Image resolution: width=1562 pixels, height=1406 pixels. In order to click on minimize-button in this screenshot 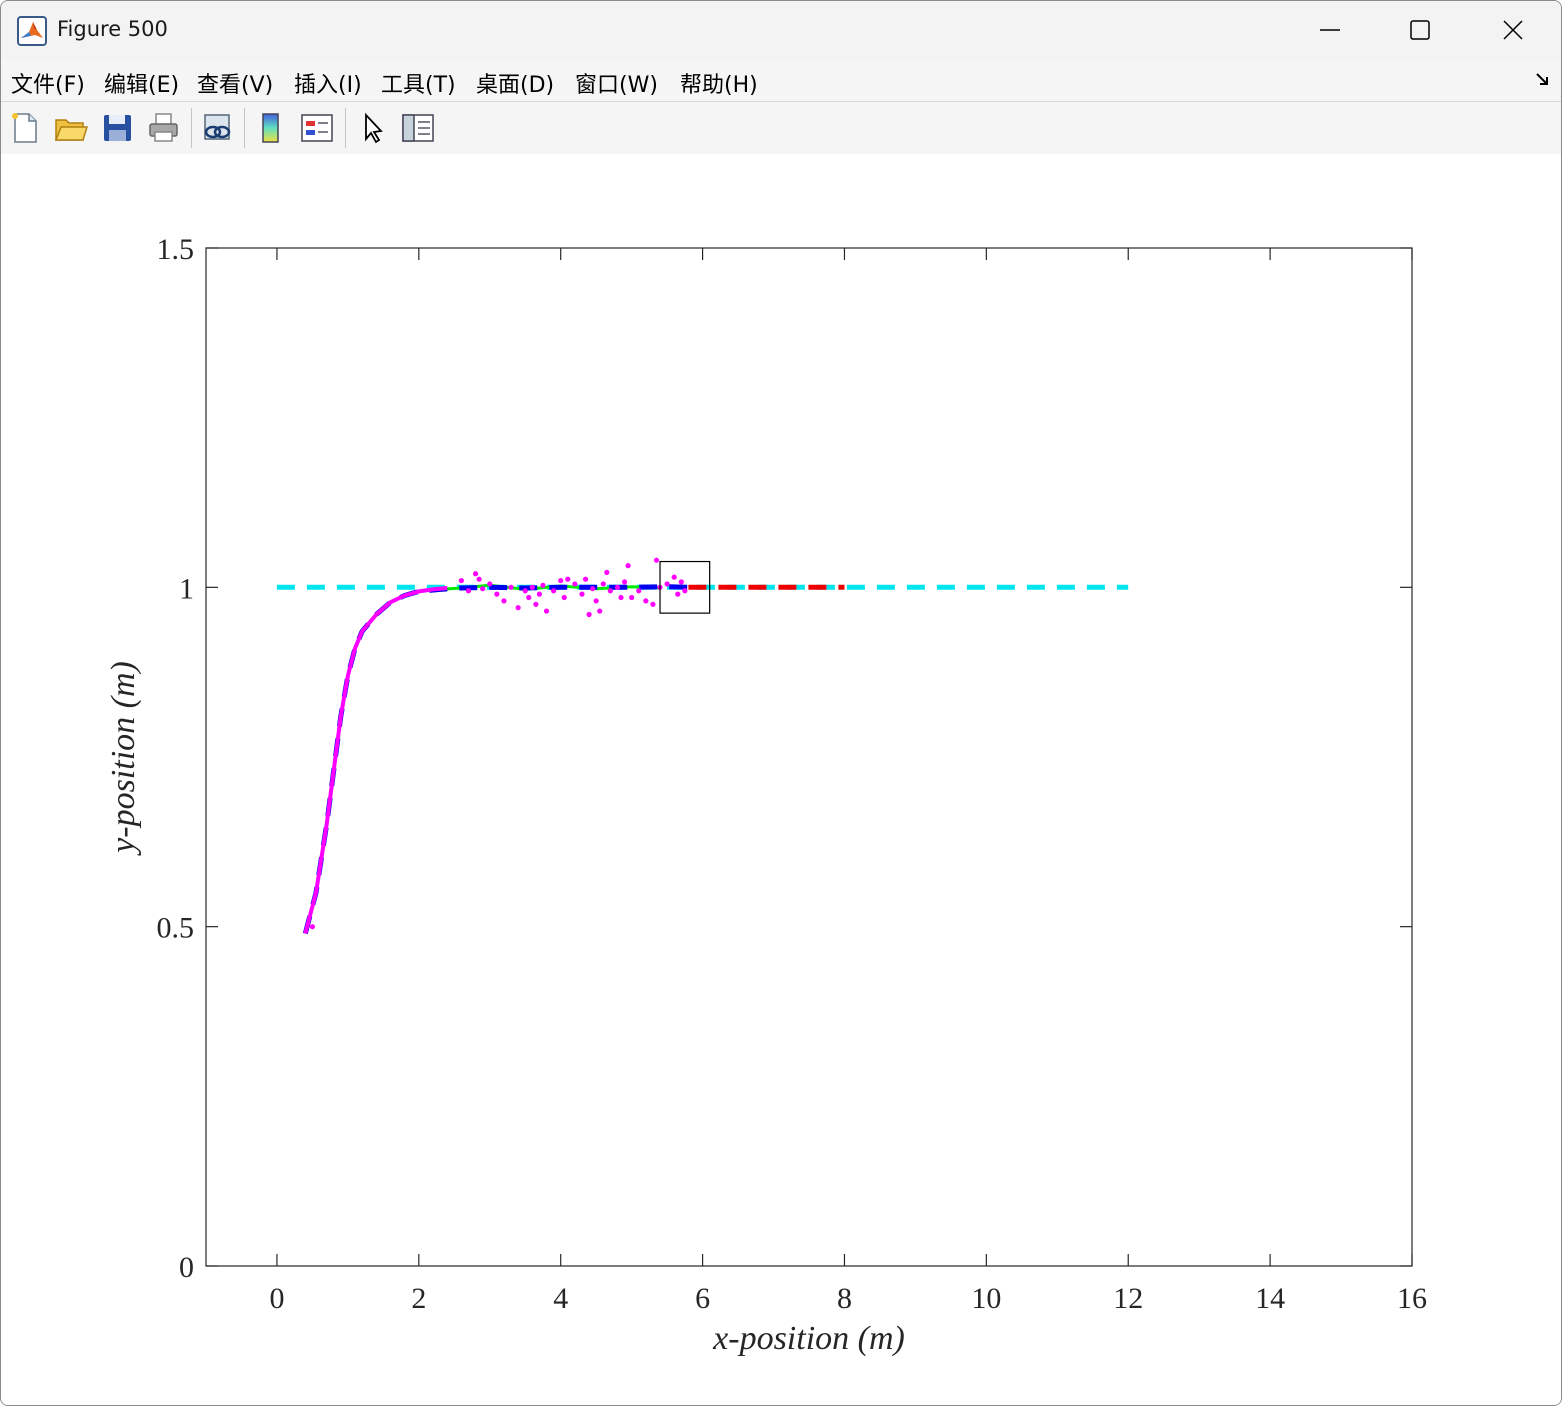, I will do `click(1330, 30)`.